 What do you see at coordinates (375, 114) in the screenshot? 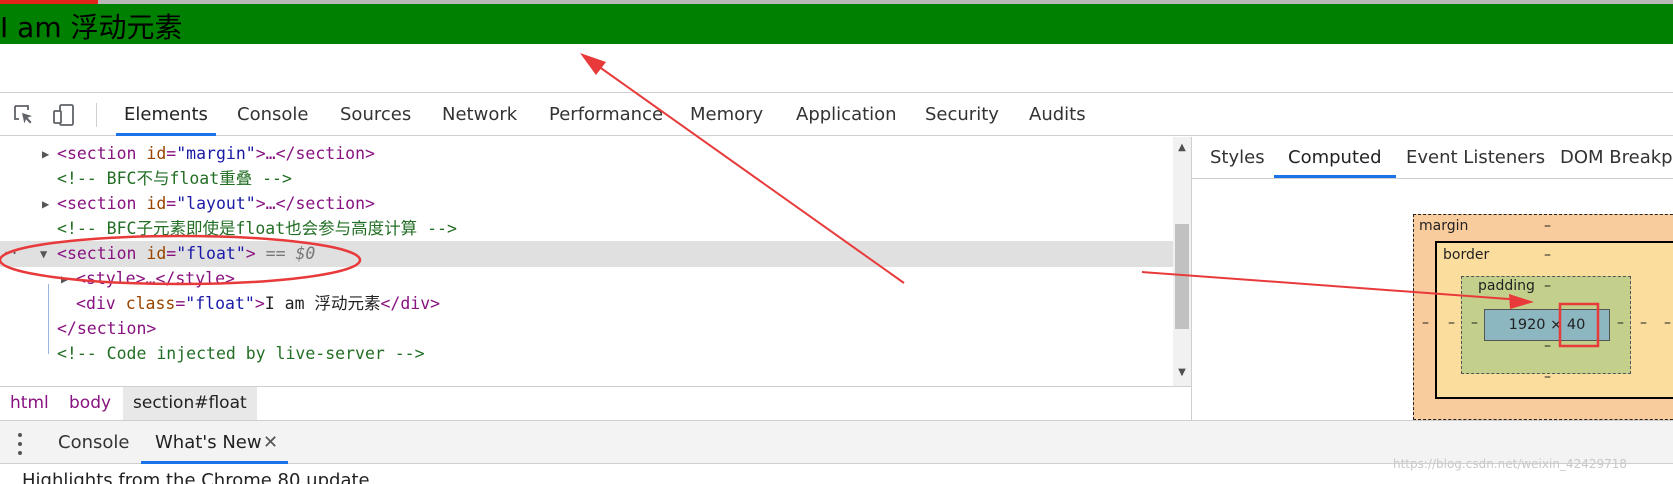
I see `tab-sources: Sources` at bounding box center [375, 114].